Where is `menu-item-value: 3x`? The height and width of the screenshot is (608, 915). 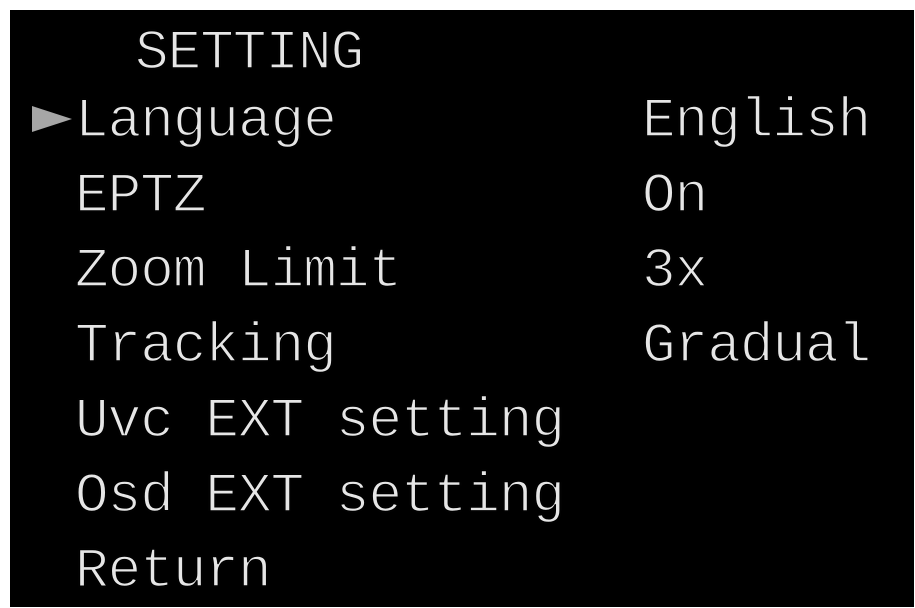
menu-item-value: 3x is located at coordinates (675, 271).